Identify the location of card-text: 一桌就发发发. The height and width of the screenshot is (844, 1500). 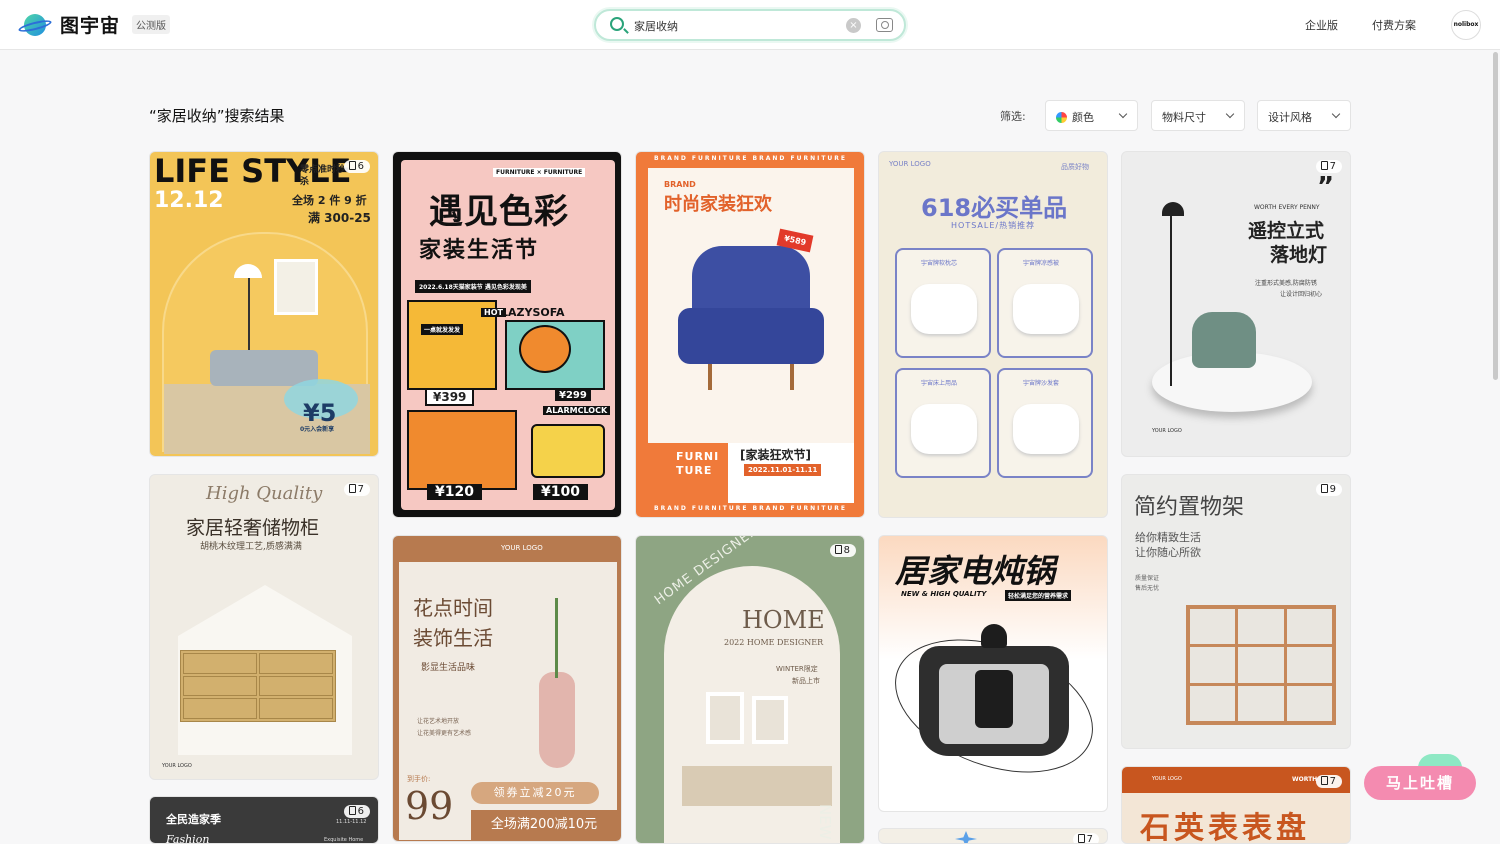
(442, 329).